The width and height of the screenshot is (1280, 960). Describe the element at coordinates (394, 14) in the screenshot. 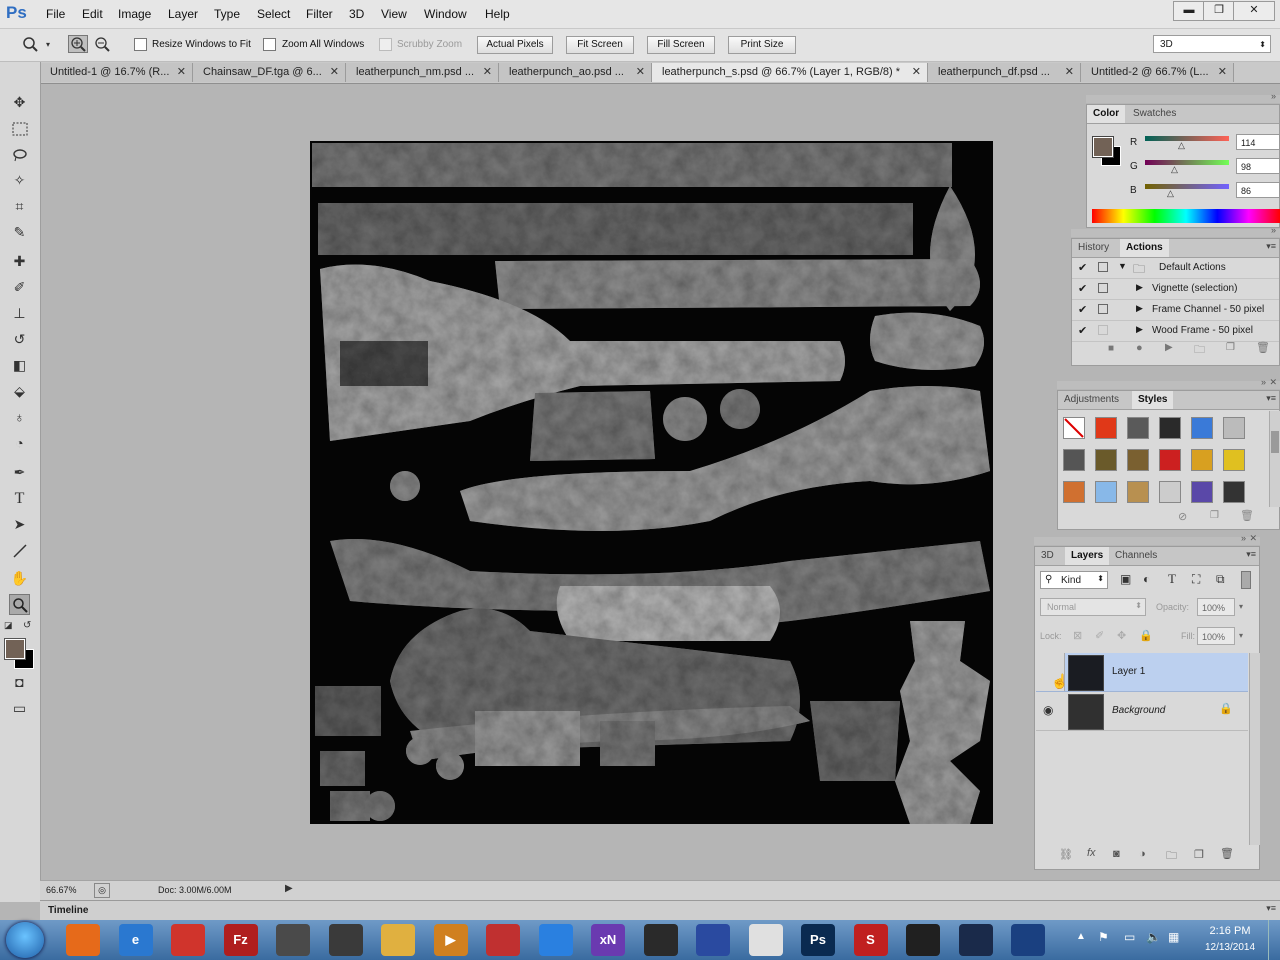

I see `menu-view: View` at that location.